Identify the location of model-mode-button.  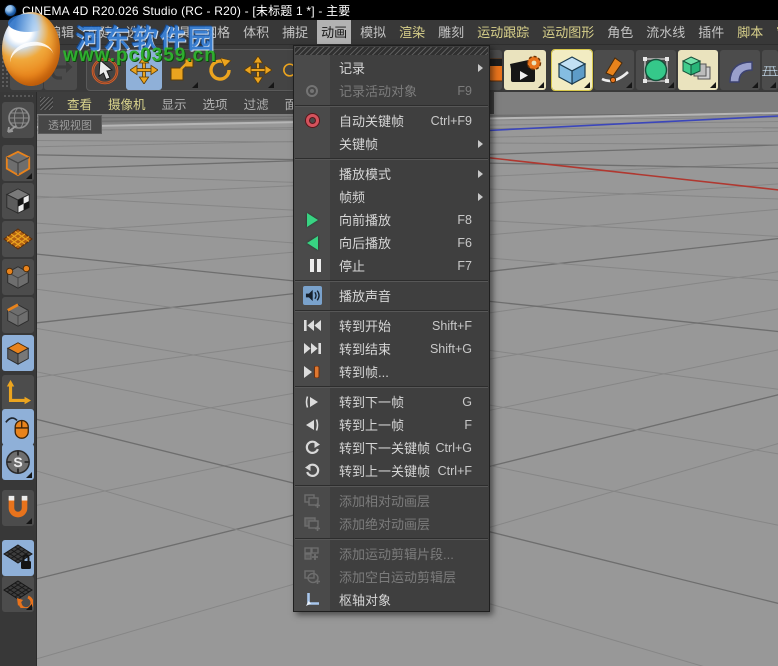
(18, 163).